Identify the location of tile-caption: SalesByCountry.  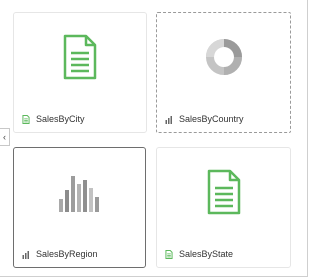
(204, 119).